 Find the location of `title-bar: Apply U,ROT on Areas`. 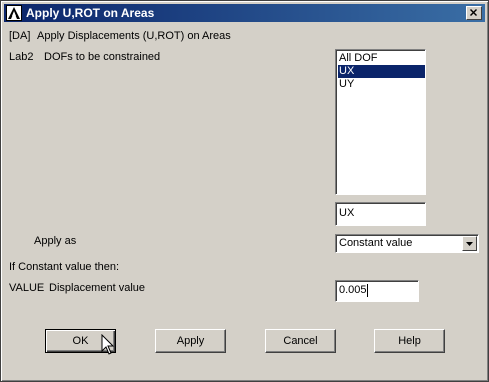

title-bar: Apply U,ROT on Areas is located at coordinates (244, 13).